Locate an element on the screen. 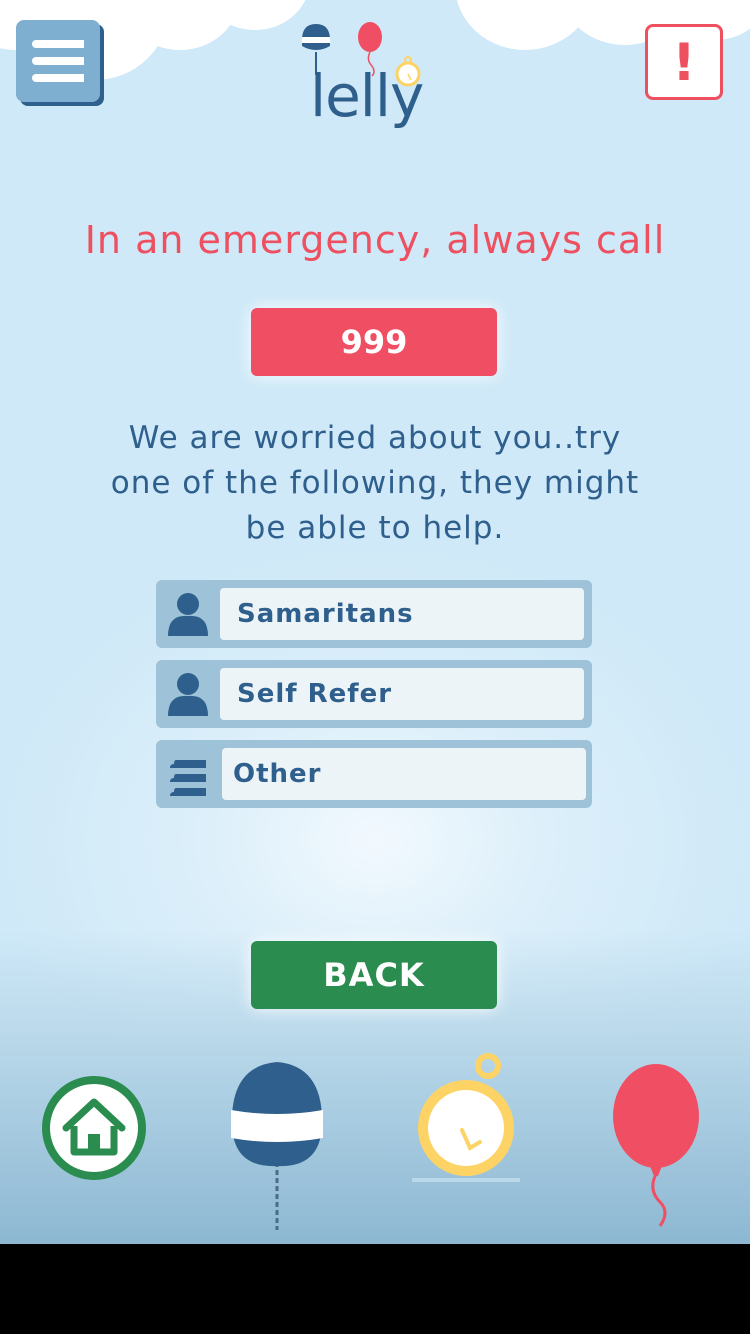 The width and height of the screenshot is (750, 1334). buoy-icon is located at coordinates (277, 1146).